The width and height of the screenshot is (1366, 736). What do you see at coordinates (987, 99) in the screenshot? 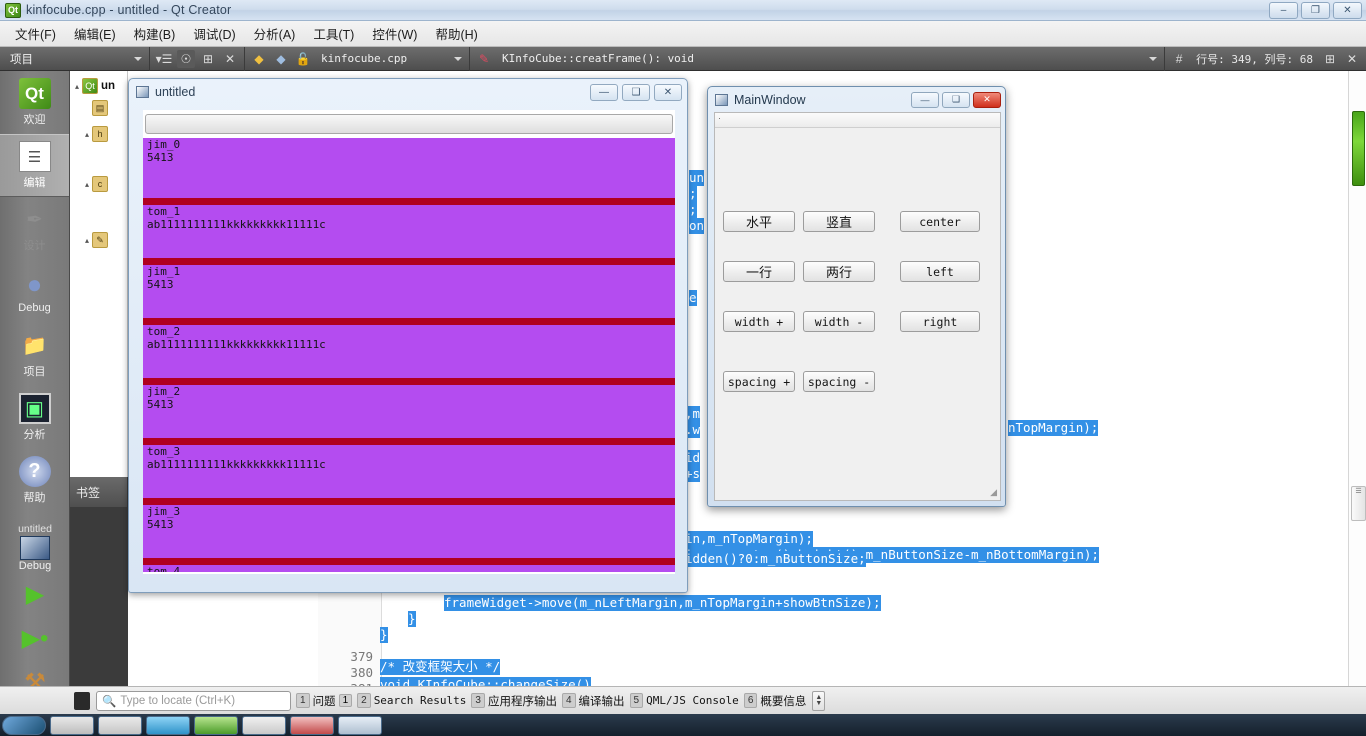
I see `mainwindow-close-button: ✕` at bounding box center [987, 99].